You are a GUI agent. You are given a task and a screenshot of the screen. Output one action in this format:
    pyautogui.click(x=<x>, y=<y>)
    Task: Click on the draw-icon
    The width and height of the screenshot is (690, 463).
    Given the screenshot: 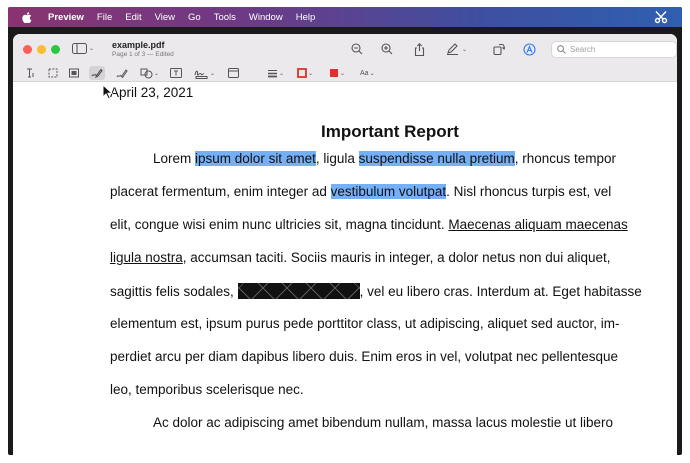 What is the action you would take?
    pyautogui.click(x=122, y=73)
    